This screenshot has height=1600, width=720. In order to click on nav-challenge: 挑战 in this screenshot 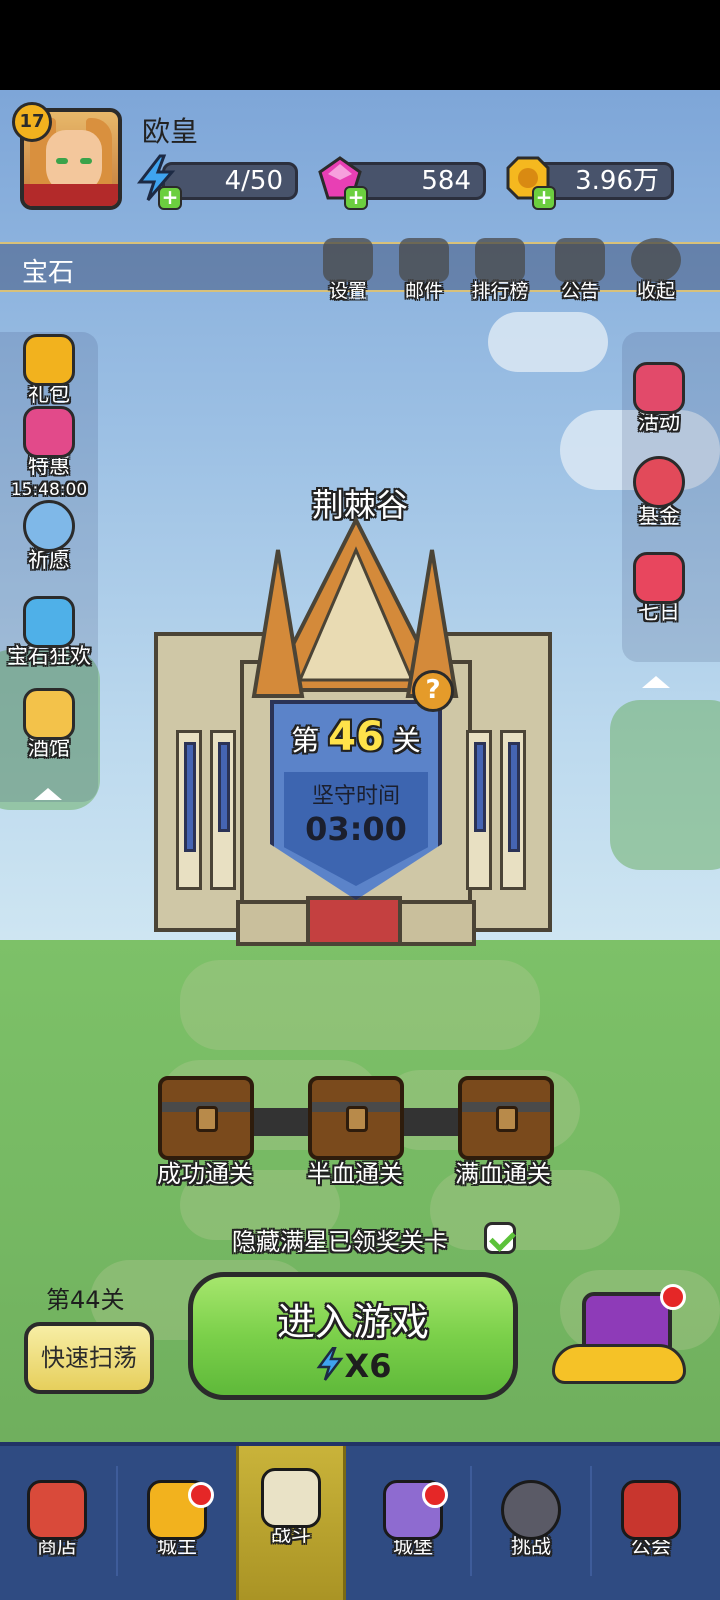, I will do `click(531, 1527)`.